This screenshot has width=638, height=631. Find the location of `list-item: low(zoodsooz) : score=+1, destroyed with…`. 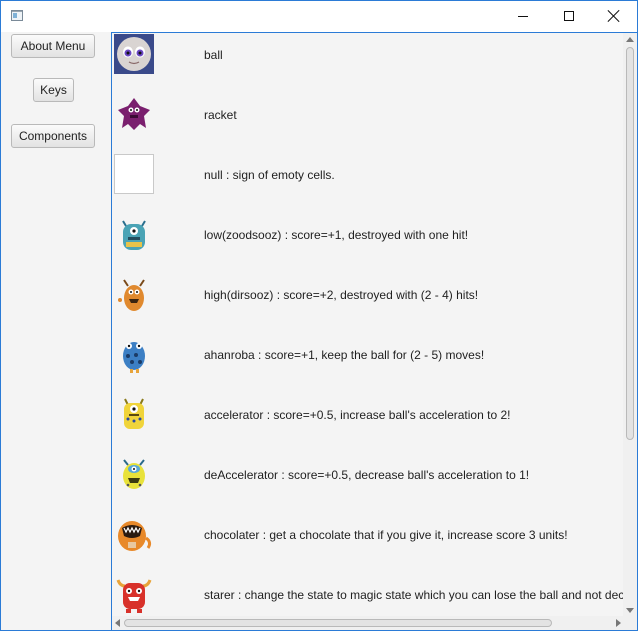

list-item: low(zoodsooz) : score=+1, destroyed with… is located at coordinates (367, 244).